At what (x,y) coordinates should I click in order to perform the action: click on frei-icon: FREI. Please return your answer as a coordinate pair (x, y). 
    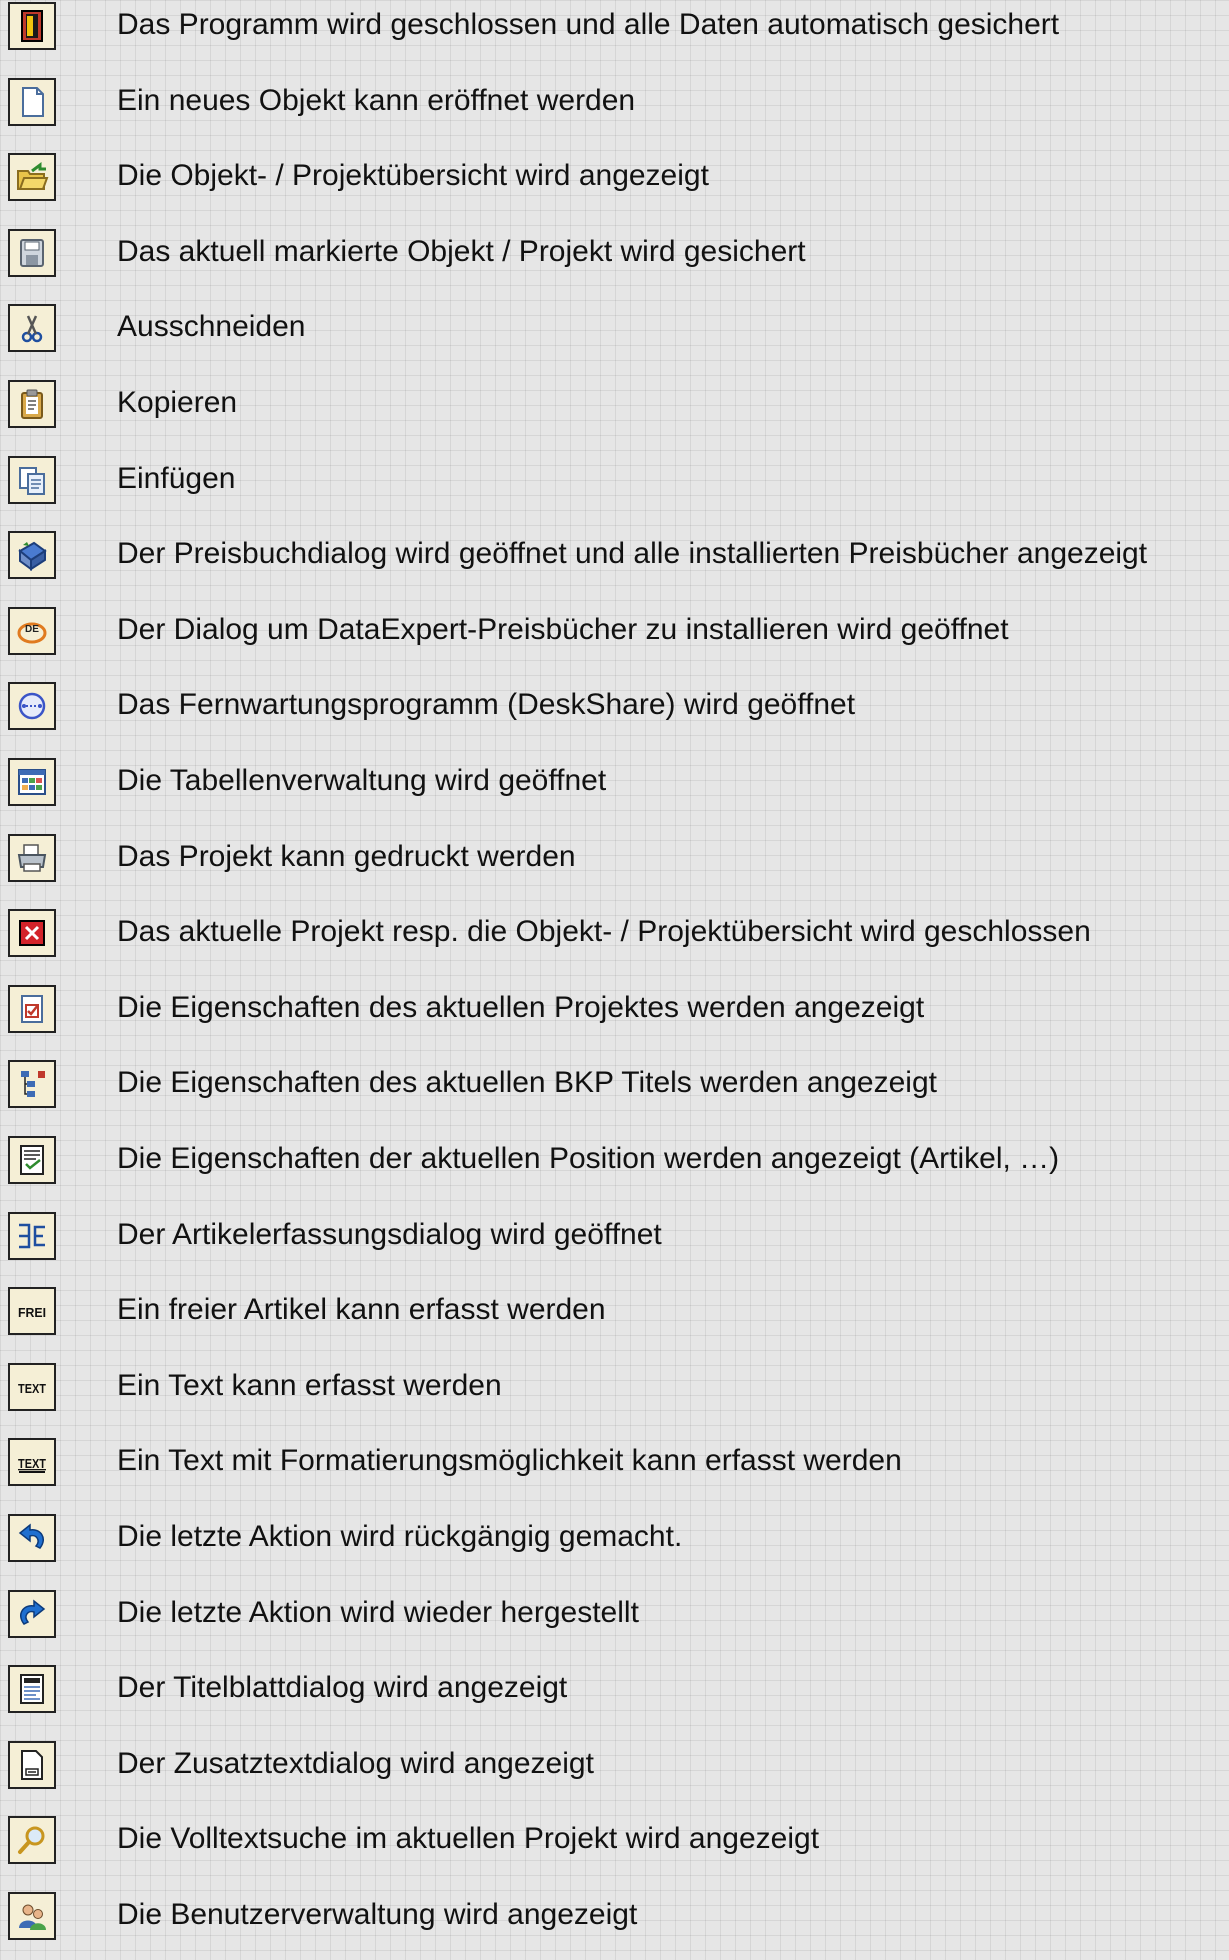
    Looking at the image, I should click on (32, 1311).